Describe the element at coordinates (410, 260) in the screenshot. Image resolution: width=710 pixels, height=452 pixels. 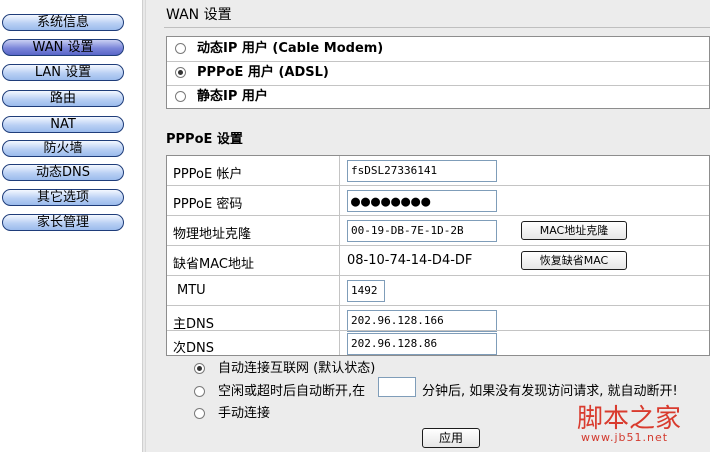
I see `default-mac-value: 08-10-74-14-D4-DF` at that location.